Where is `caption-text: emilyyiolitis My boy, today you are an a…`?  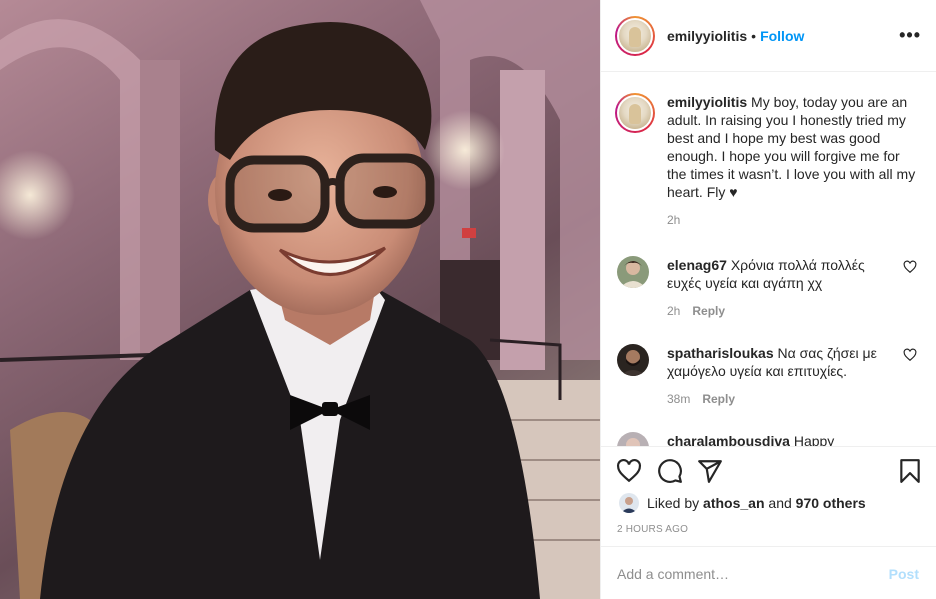 caption-text: emilyyiolitis My boy, today you are an a… is located at coordinates (795, 147).